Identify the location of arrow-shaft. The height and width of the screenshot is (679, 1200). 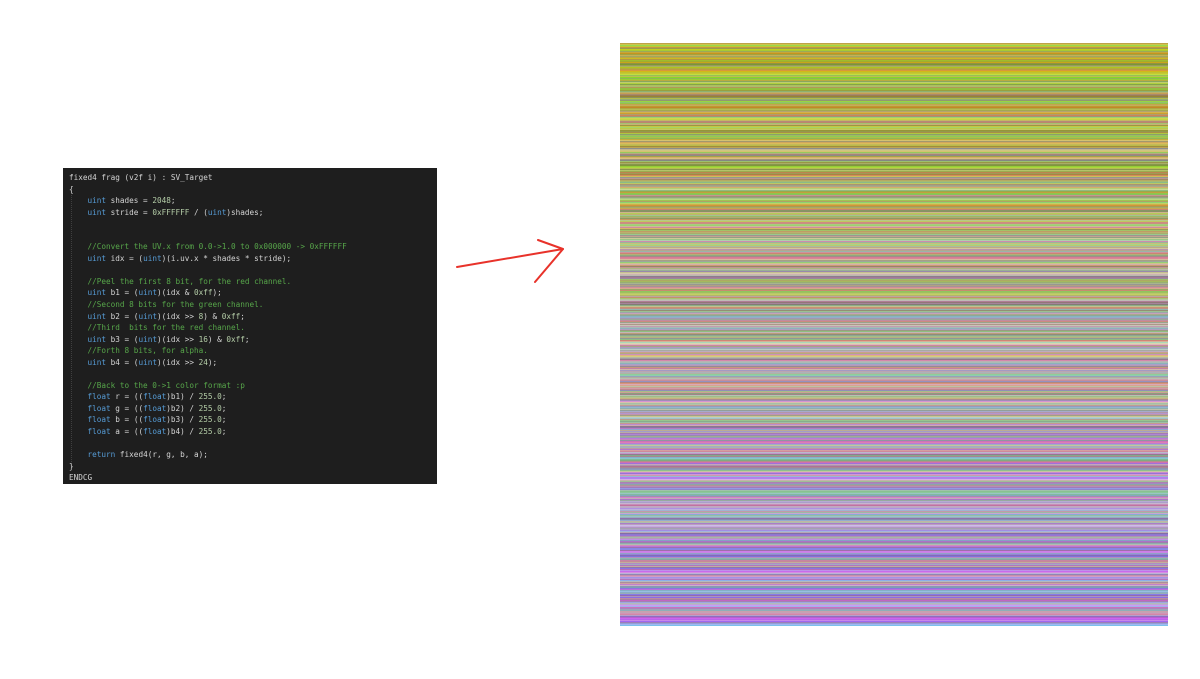
(510, 258).